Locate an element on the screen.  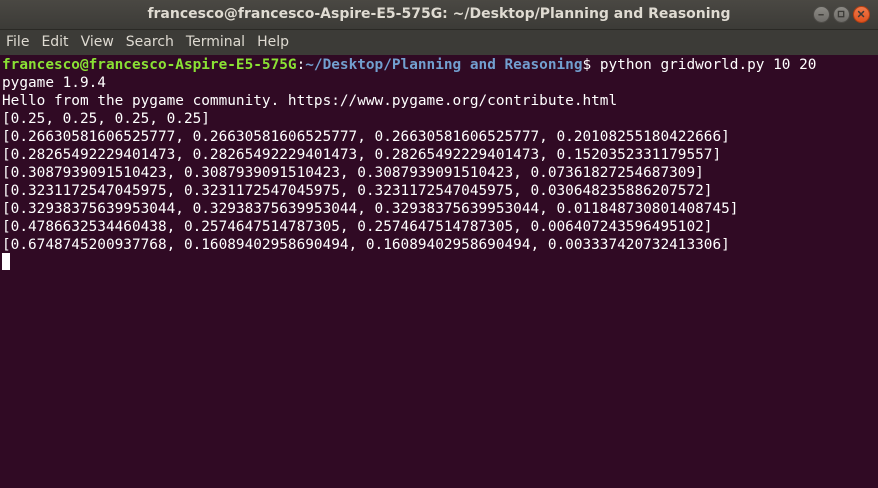
prompt-colon: : is located at coordinates (301, 65).